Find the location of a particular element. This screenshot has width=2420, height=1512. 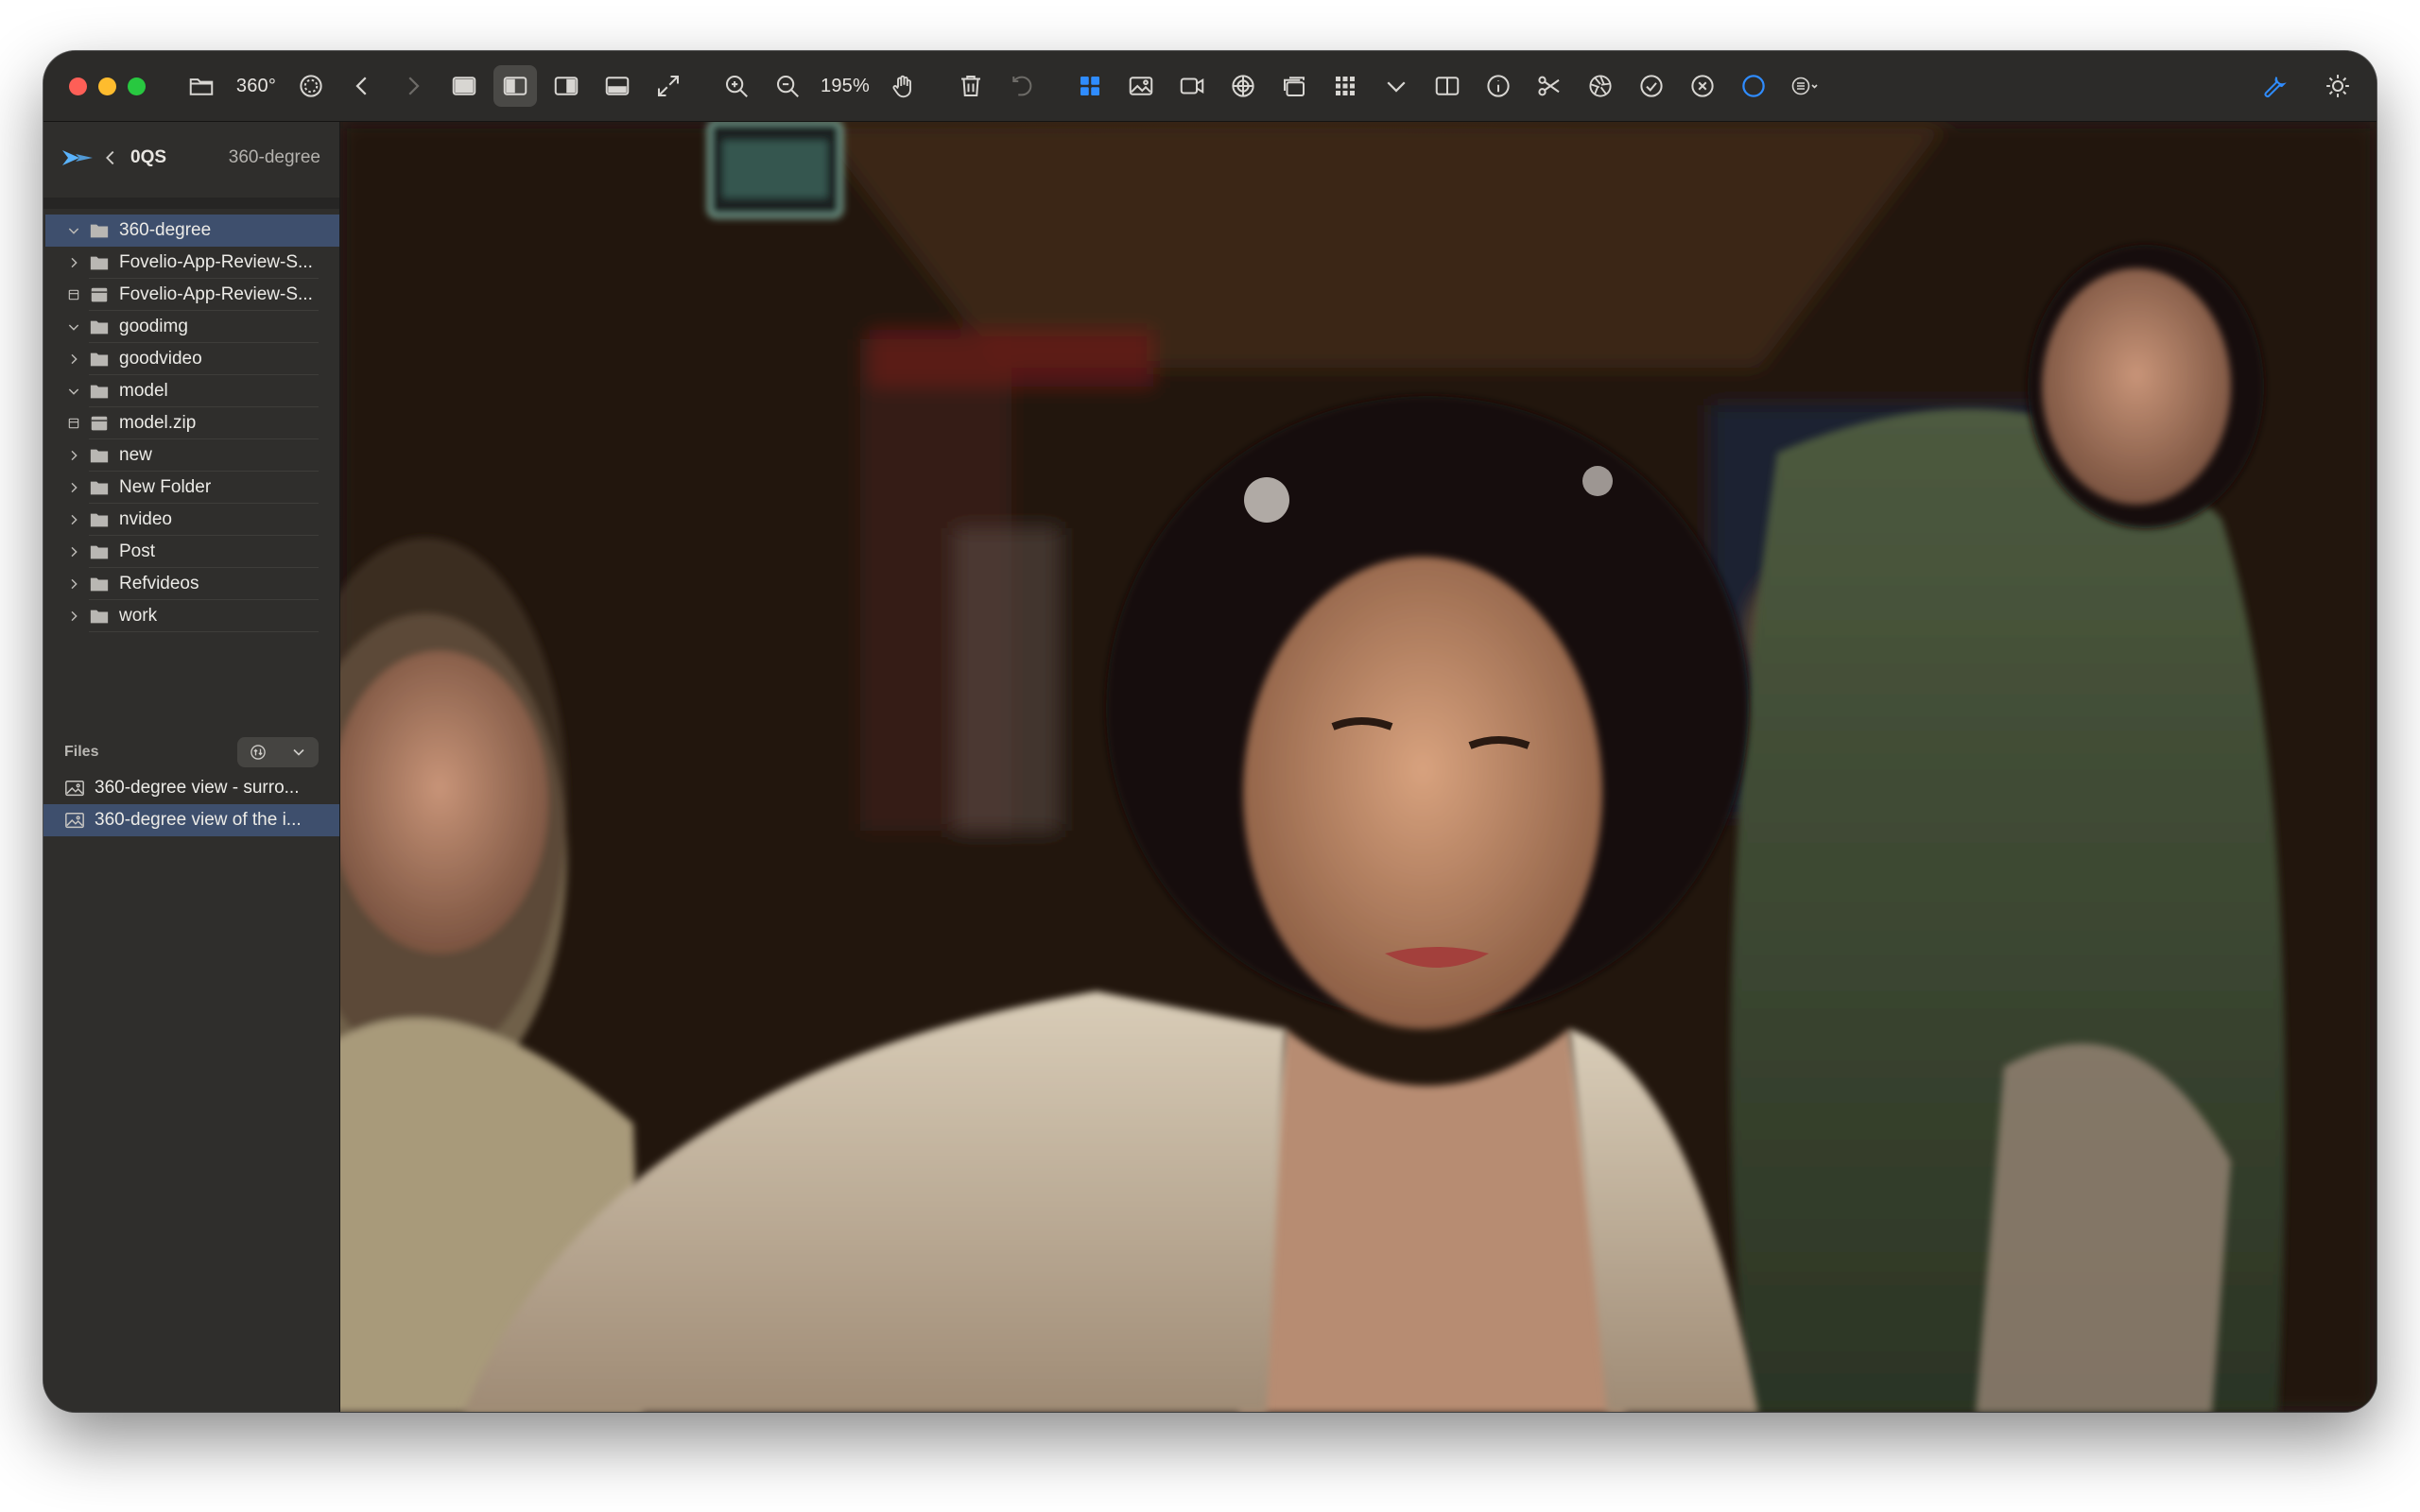

files-sort-control is located at coordinates (278, 752).